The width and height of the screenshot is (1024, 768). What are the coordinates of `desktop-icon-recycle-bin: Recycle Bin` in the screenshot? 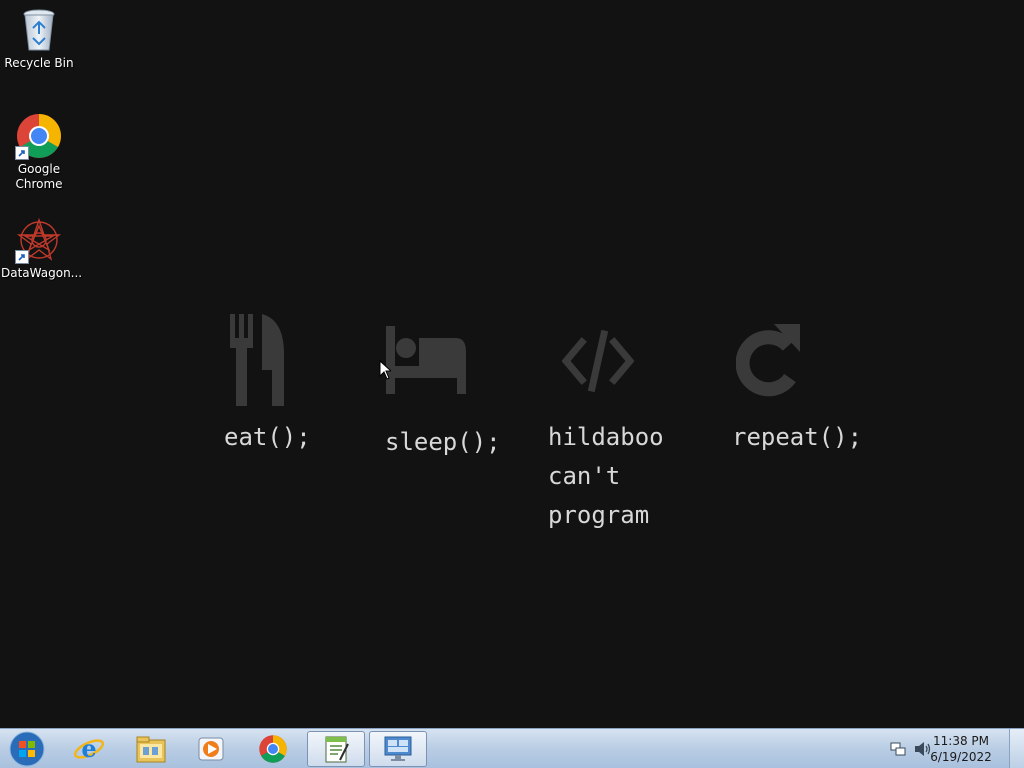 It's located at (39, 38).